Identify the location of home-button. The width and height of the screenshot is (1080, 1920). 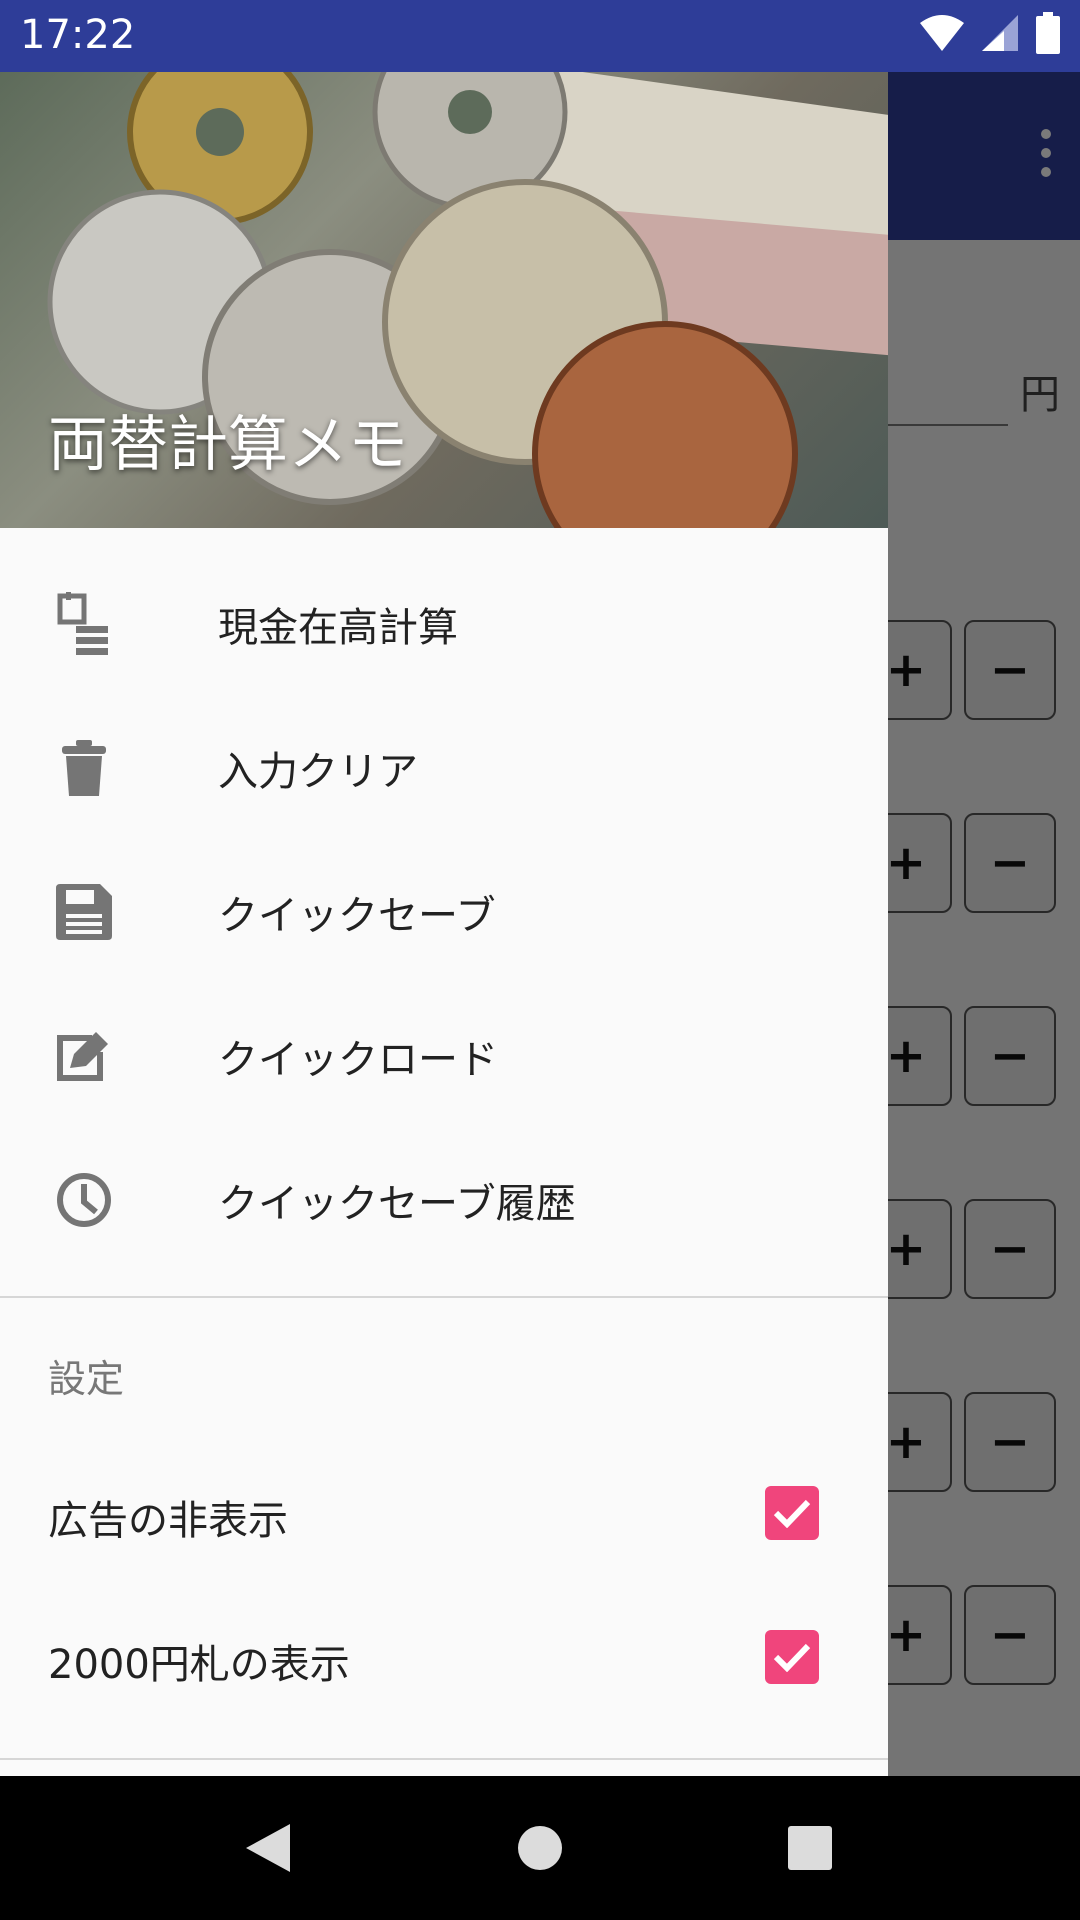
(540, 1848).